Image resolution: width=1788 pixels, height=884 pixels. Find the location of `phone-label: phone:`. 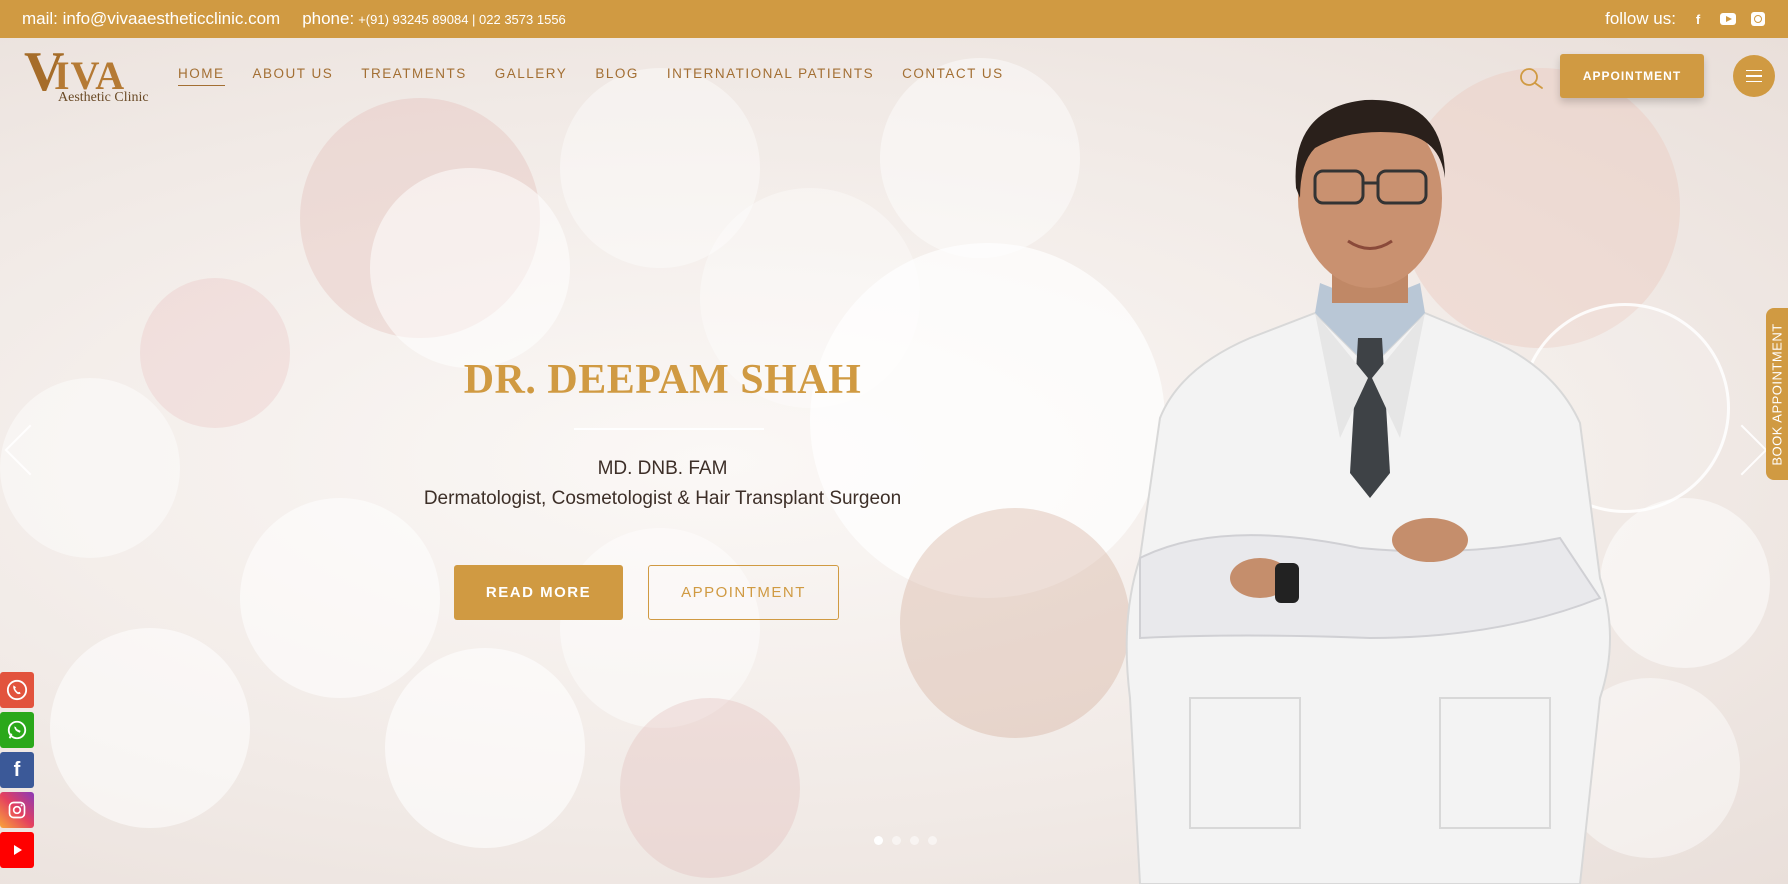

phone-label: phone: is located at coordinates (328, 18).